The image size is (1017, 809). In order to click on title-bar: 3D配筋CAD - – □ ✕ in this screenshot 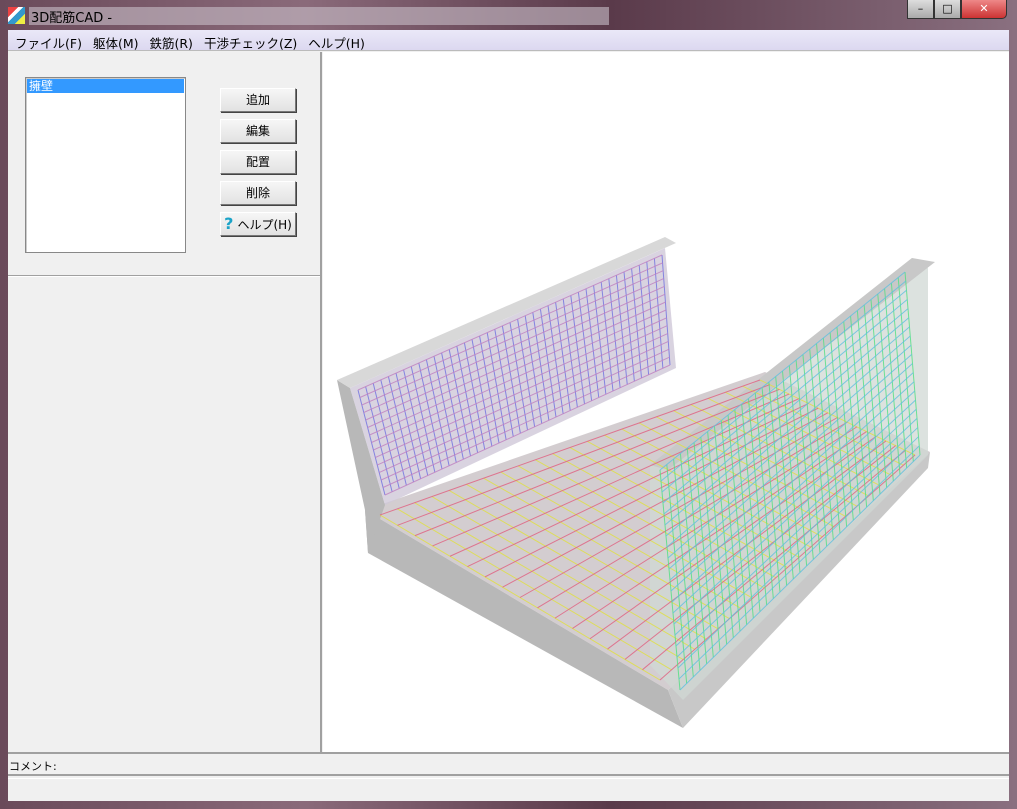, I will do `click(508, 15)`.